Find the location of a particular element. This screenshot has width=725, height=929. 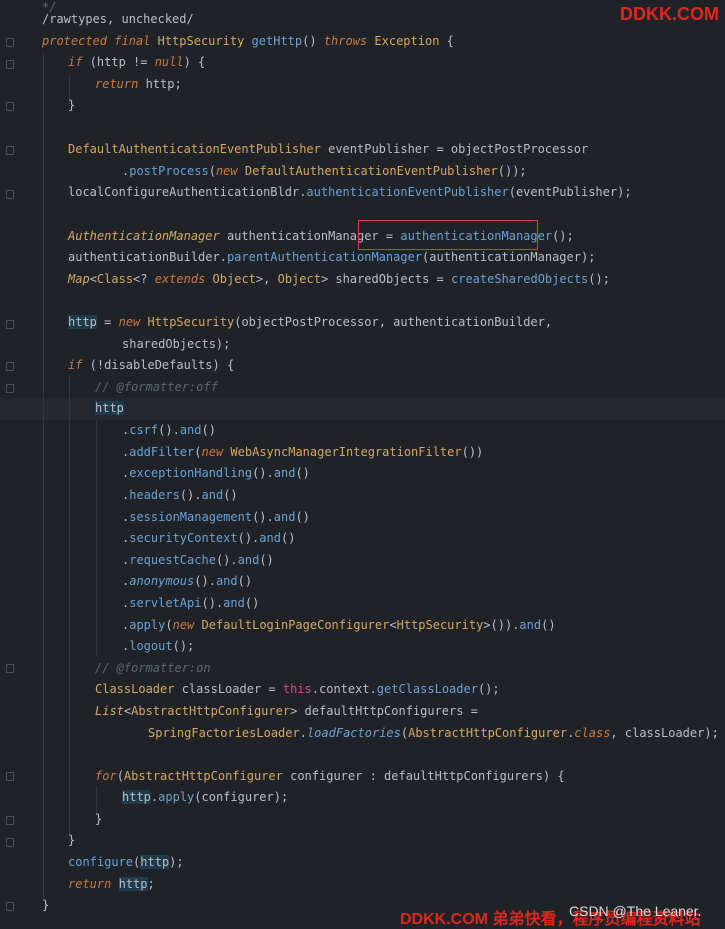

keyword: throws is located at coordinates (345, 41).